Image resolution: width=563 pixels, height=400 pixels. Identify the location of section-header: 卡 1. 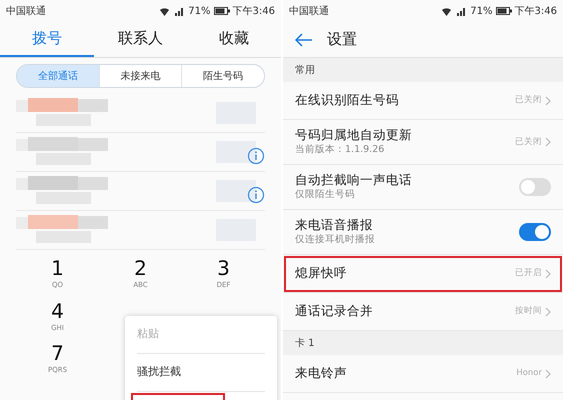
(423, 343).